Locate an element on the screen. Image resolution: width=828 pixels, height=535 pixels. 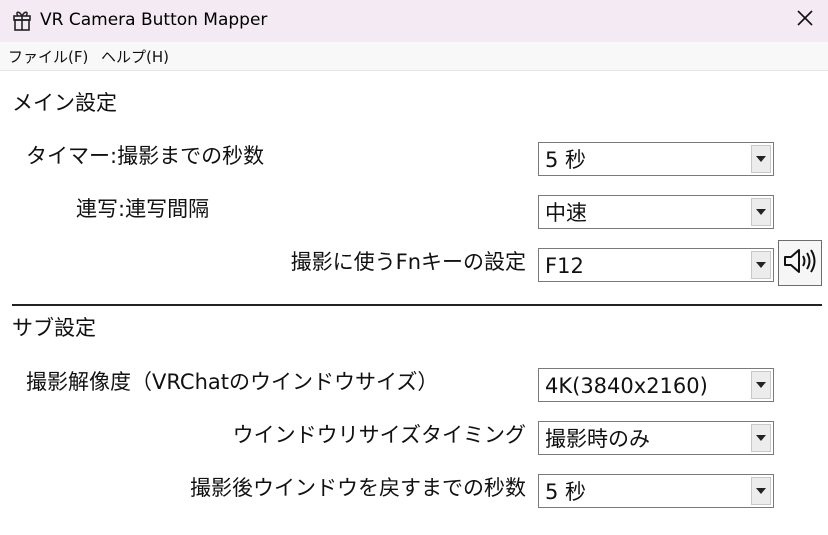
timer-label: タイマー:撮影までの秒数 is located at coordinates (145, 156).